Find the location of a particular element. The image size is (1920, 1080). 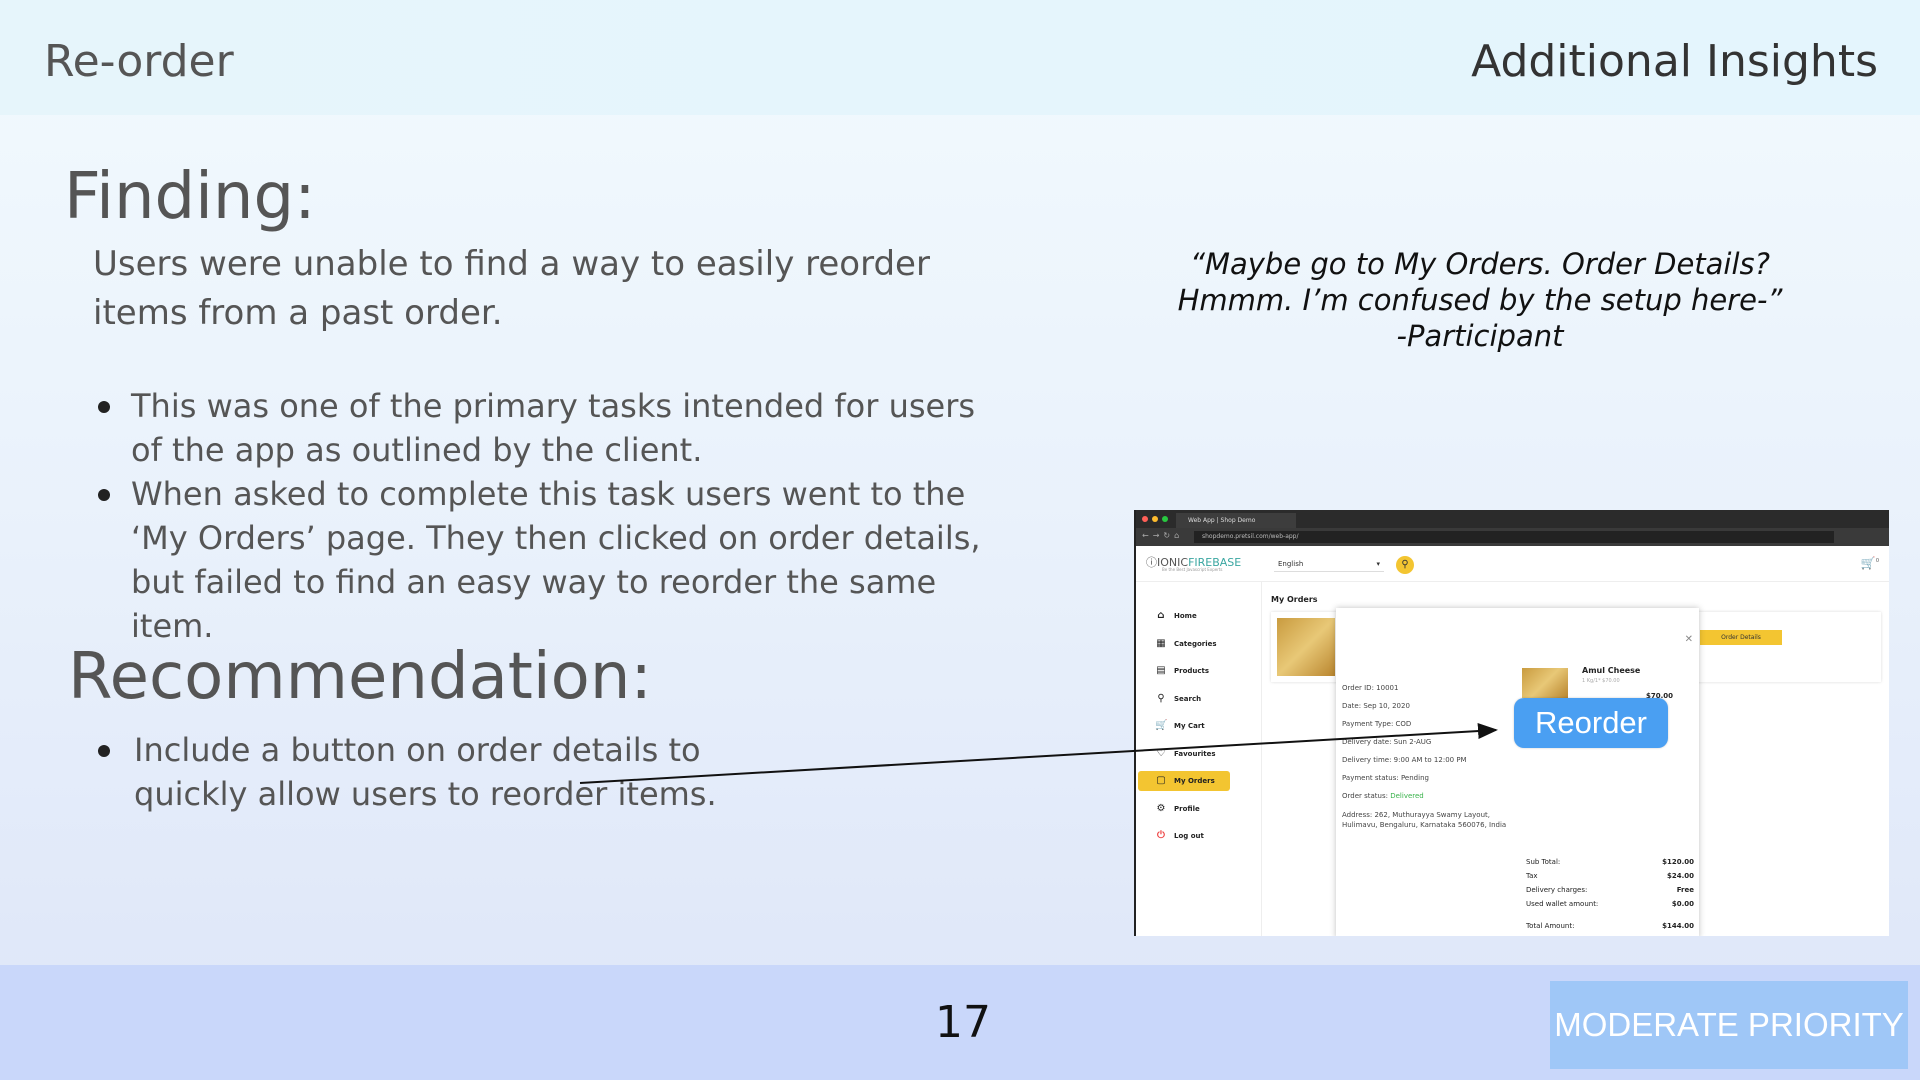

language-value: English is located at coordinates (1291, 564).